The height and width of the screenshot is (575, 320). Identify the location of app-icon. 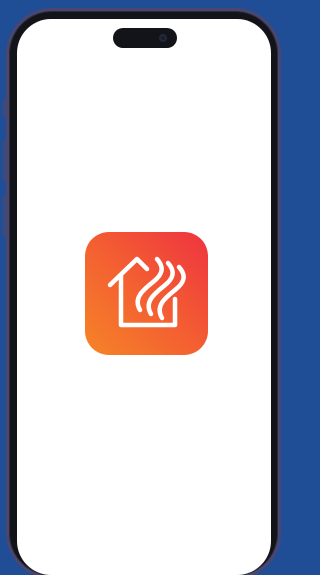
(146, 293).